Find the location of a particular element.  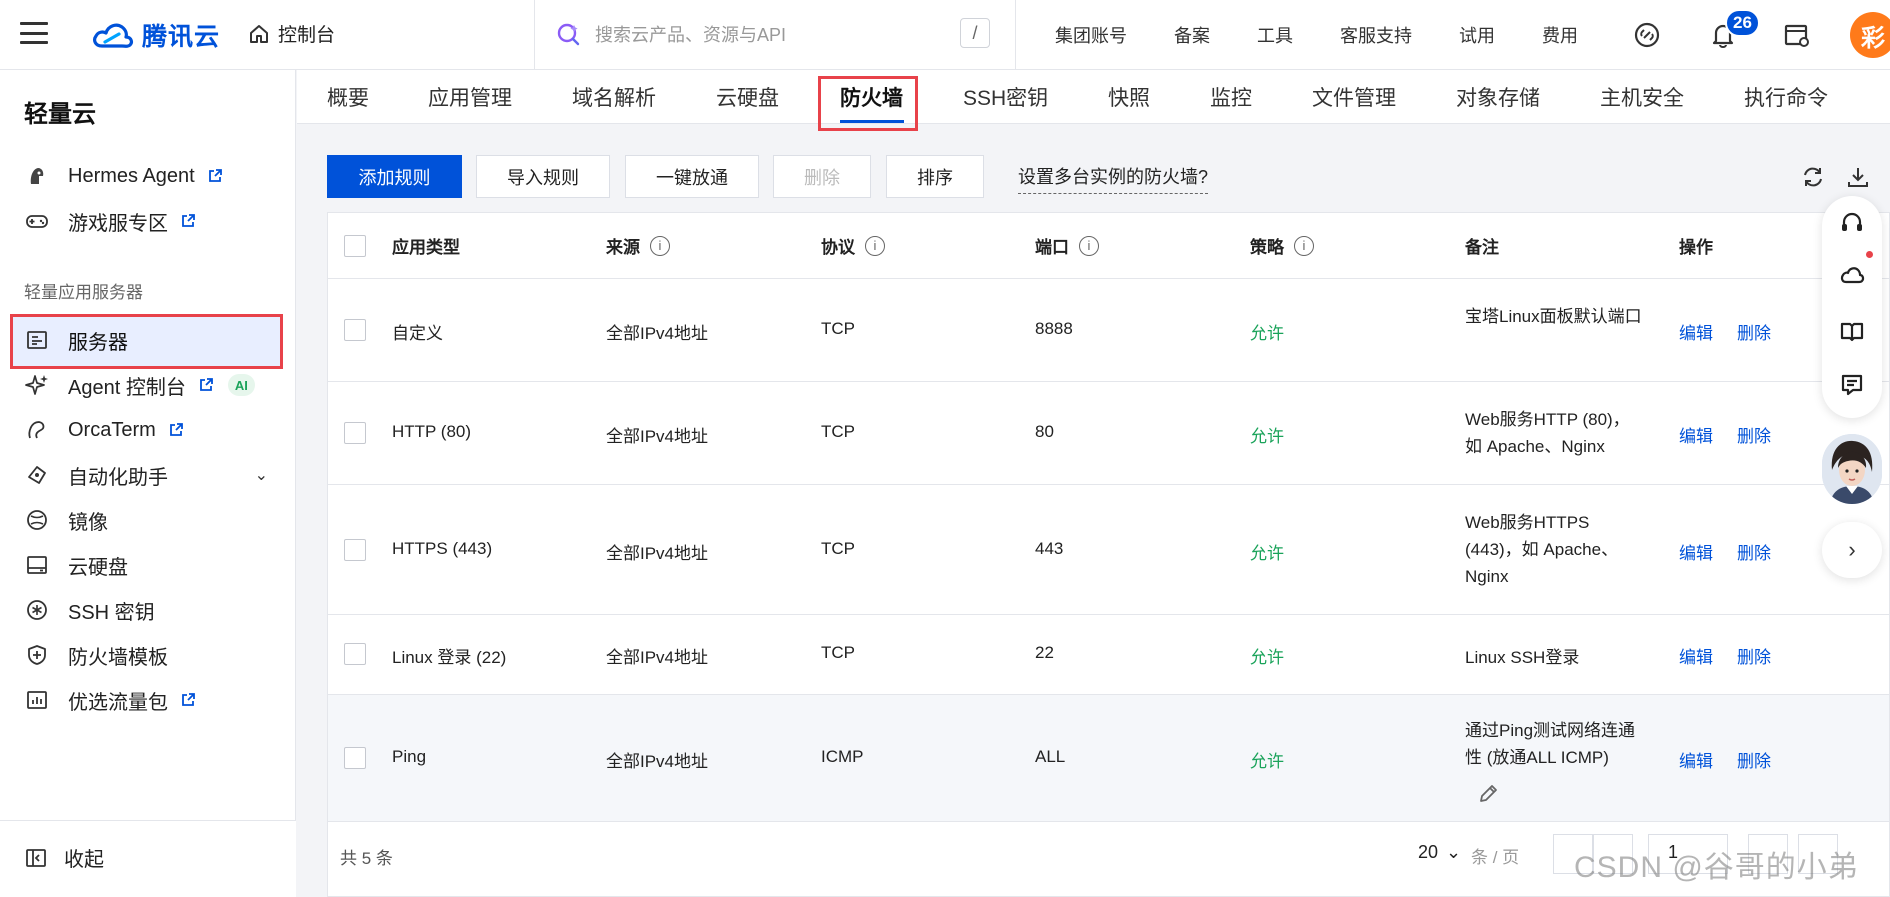

header-app-type: 应用类型 is located at coordinates (426, 247).